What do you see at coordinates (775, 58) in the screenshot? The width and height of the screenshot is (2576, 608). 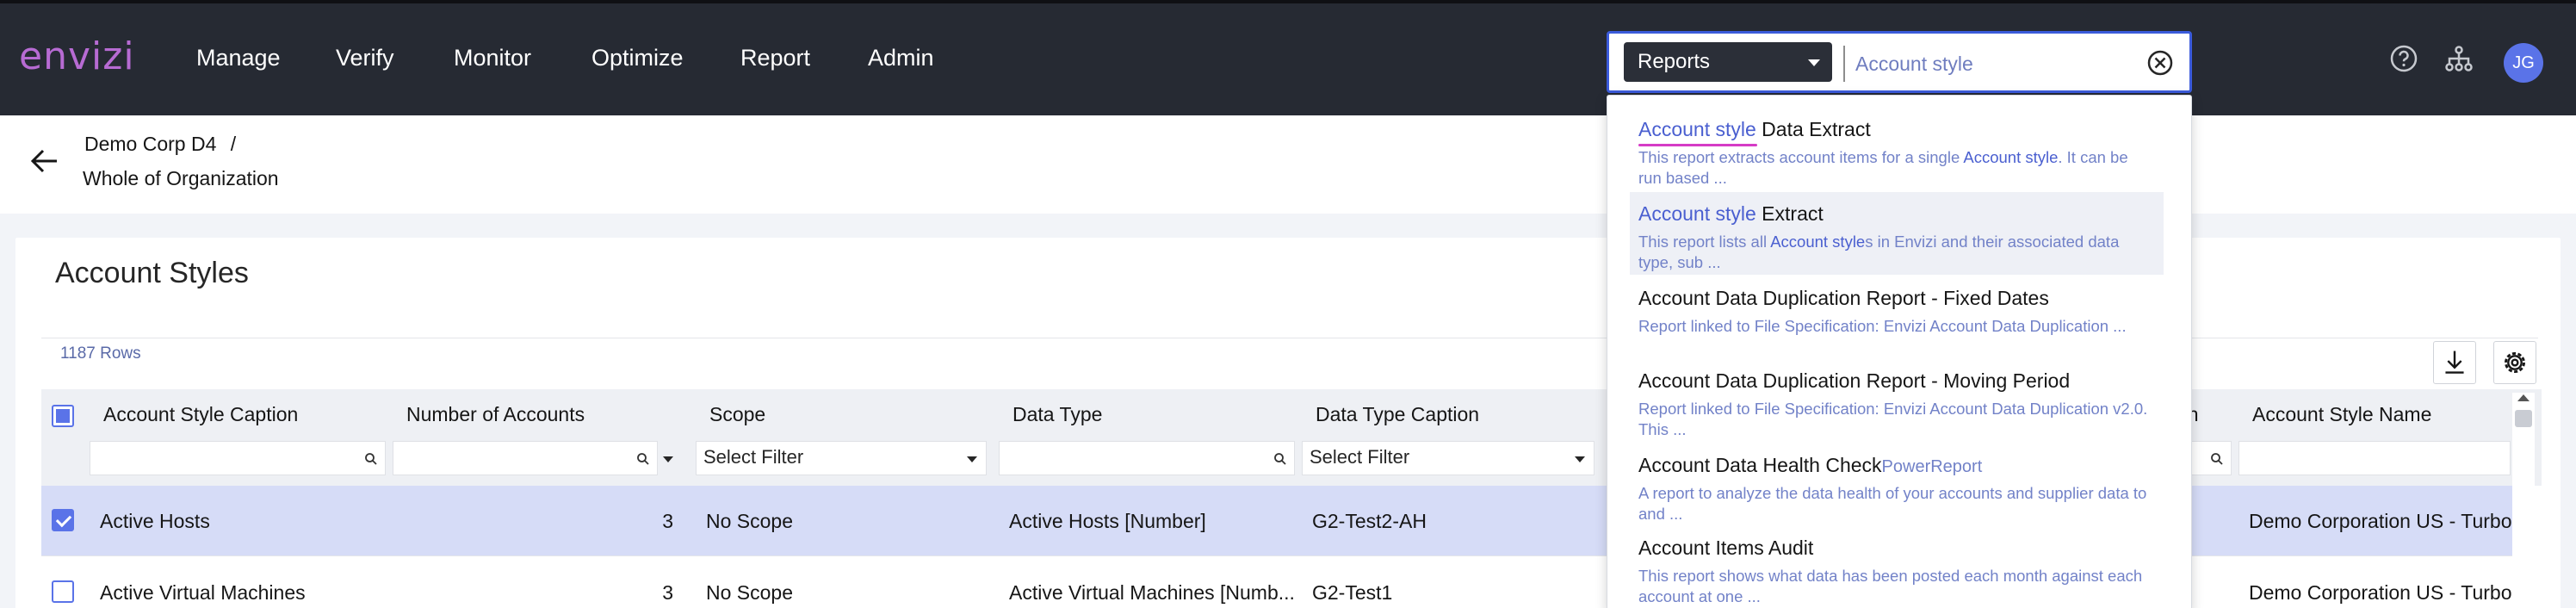 I see `nav-report: Report` at bounding box center [775, 58].